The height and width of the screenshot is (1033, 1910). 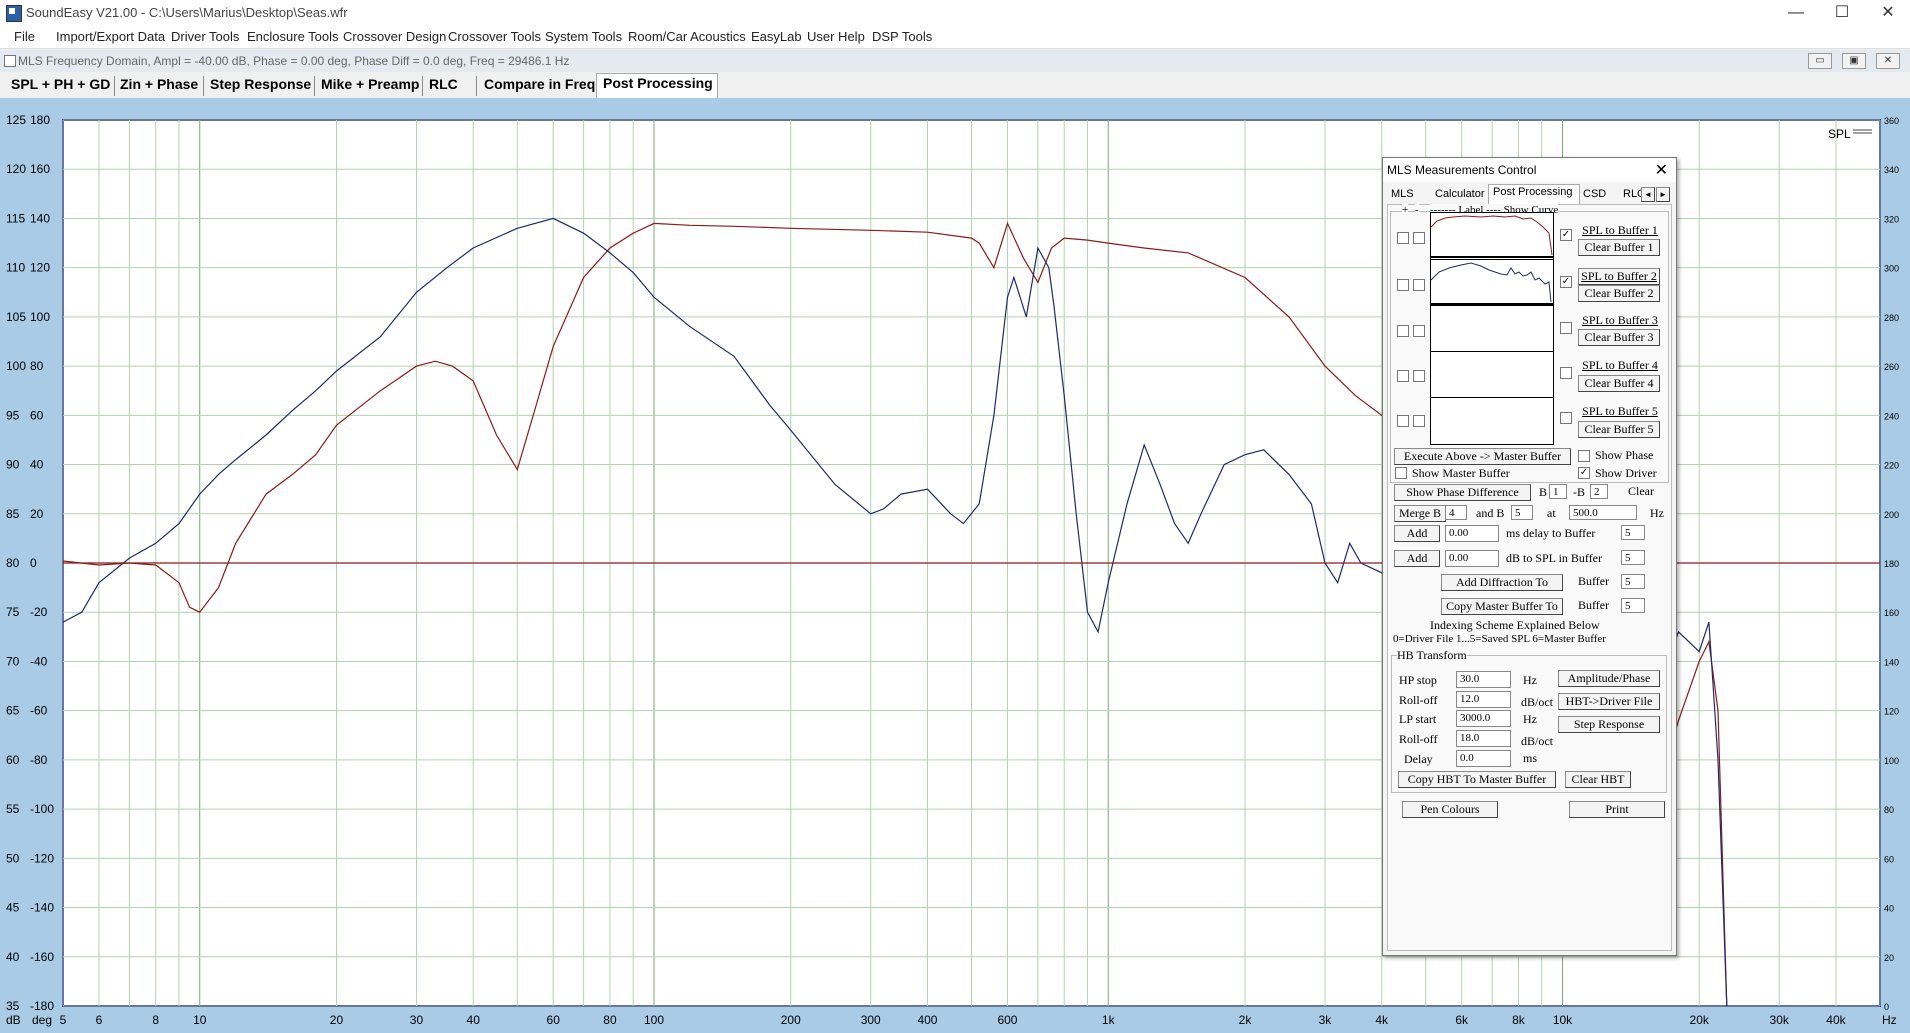 I want to click on tab-mike-preamp: Mike + Preamp, so click(x=370, y=84).